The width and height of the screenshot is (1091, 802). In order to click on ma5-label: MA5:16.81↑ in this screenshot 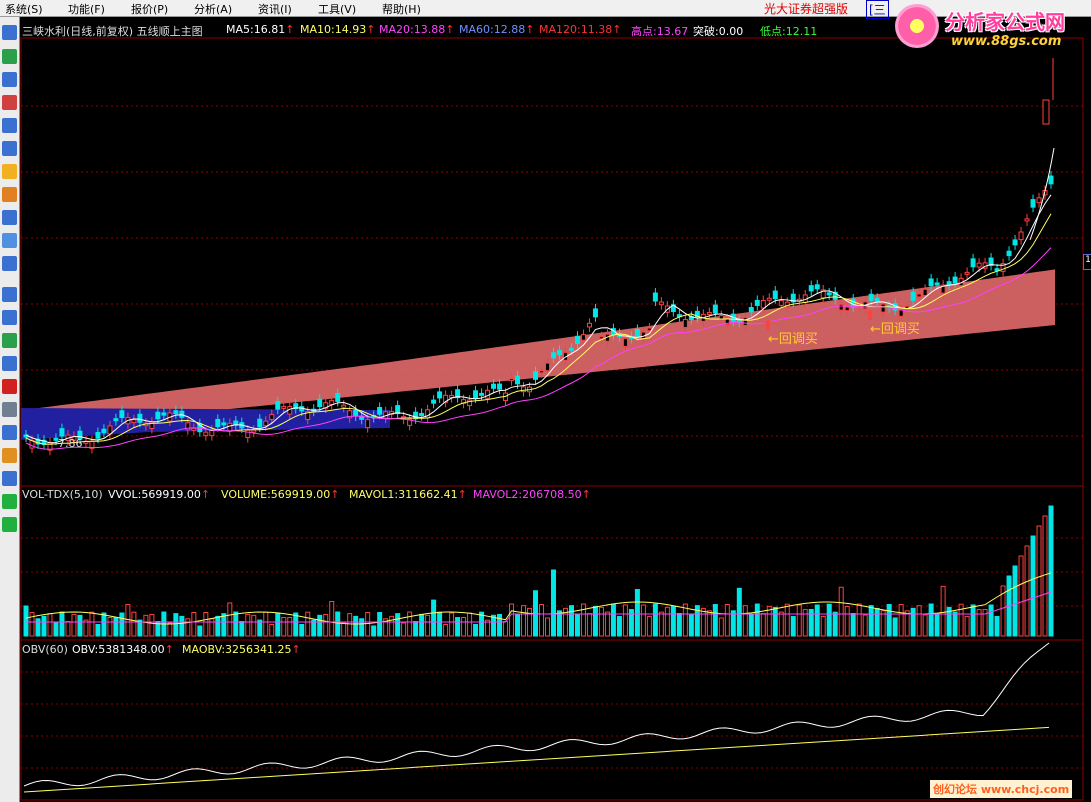, I will do `click(260, 29)`.